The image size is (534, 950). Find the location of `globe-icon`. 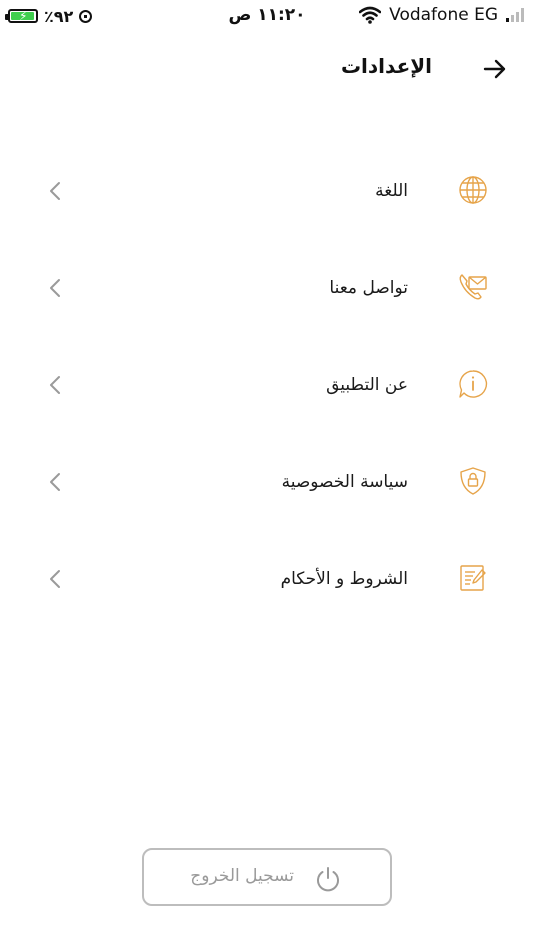

globe-icon is located at coordinates (473, 190).